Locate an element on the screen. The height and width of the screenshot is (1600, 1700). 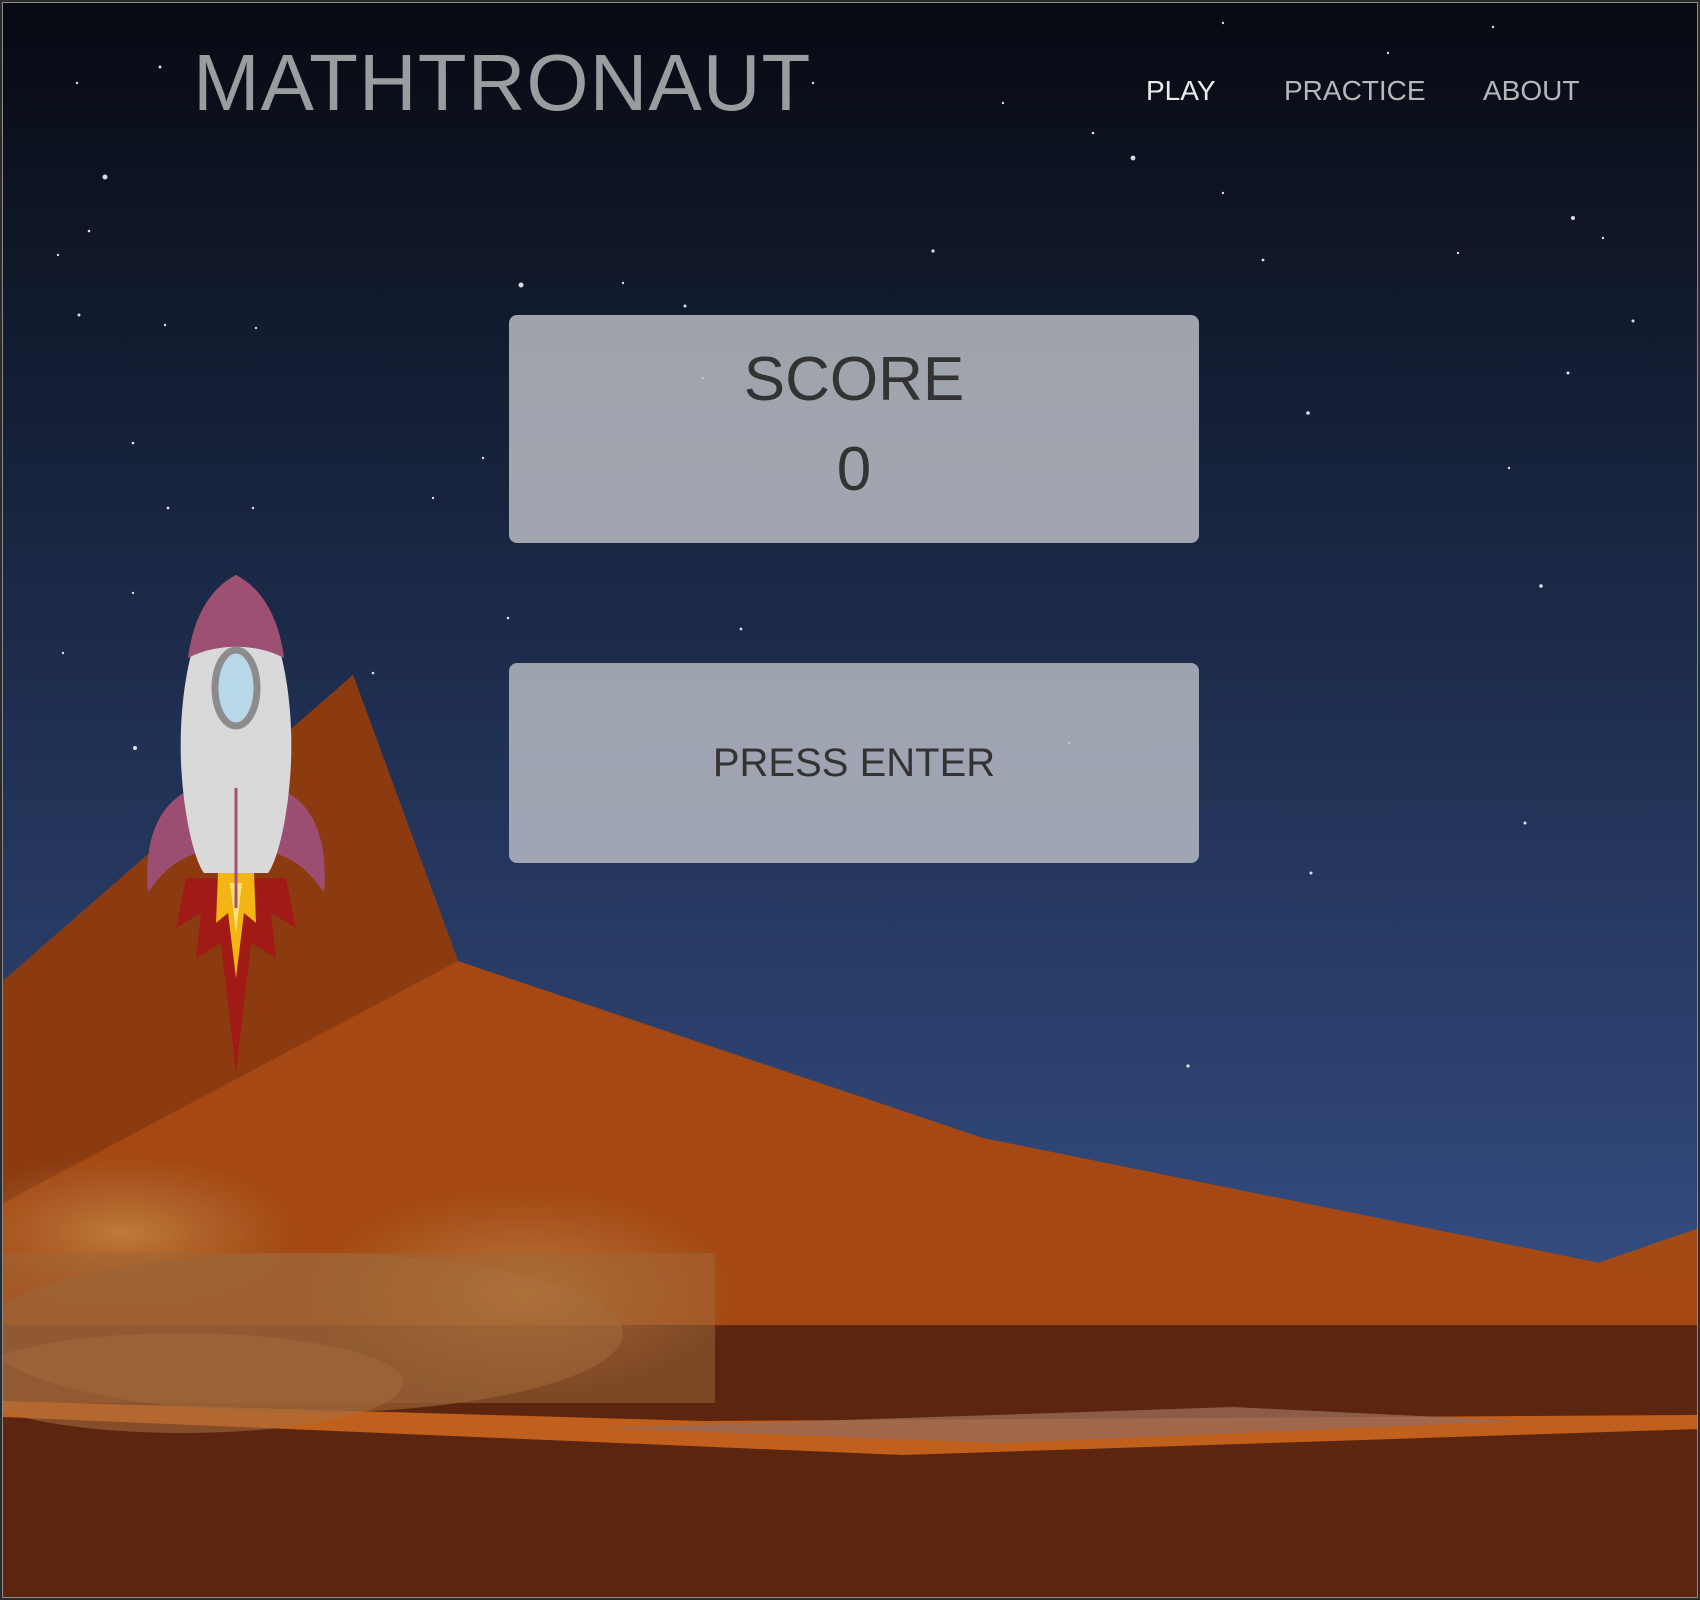
nav-about: ABOUT is located at coordinates (1531, 91).